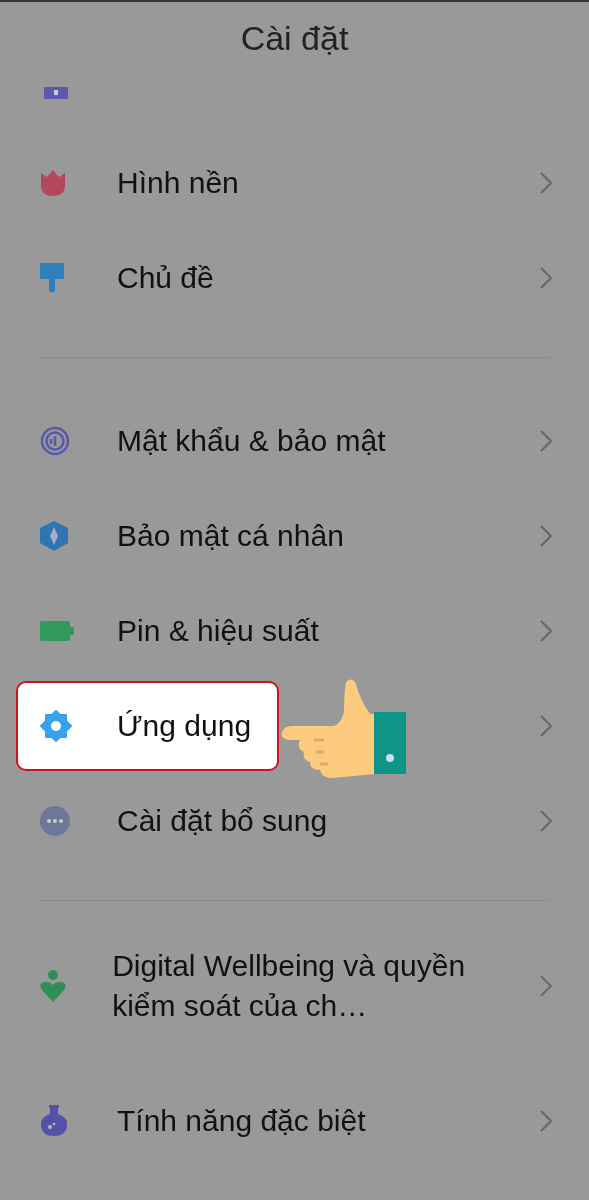  I want to click on more-icon, so click(55, 820).